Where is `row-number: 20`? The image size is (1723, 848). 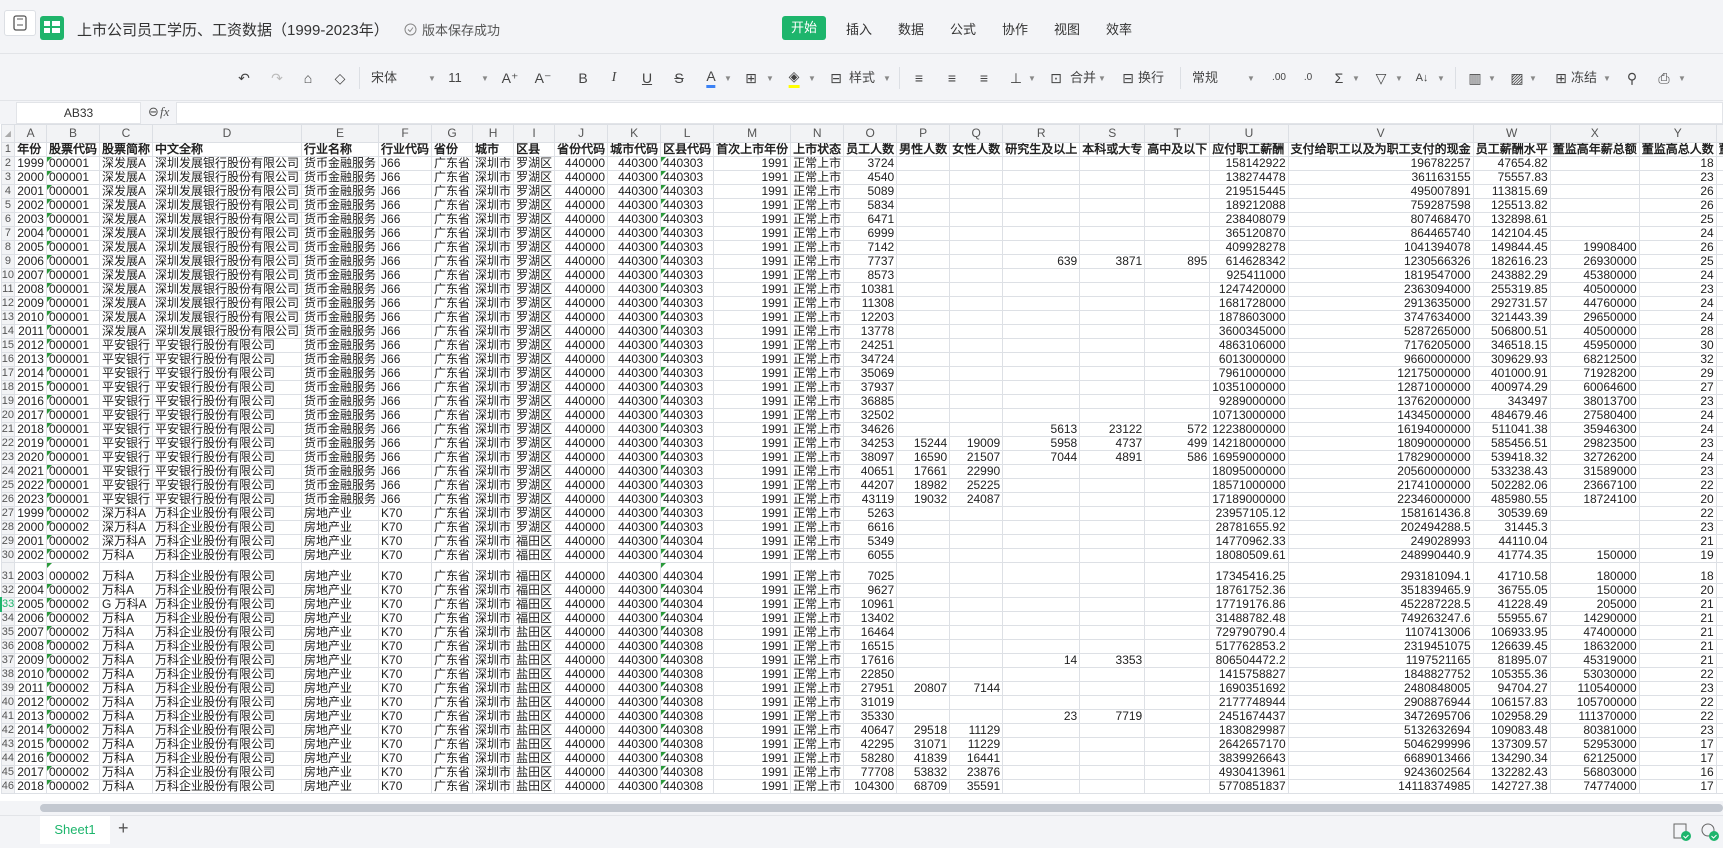 row-number: 20 is located at coordinates (8, 415).